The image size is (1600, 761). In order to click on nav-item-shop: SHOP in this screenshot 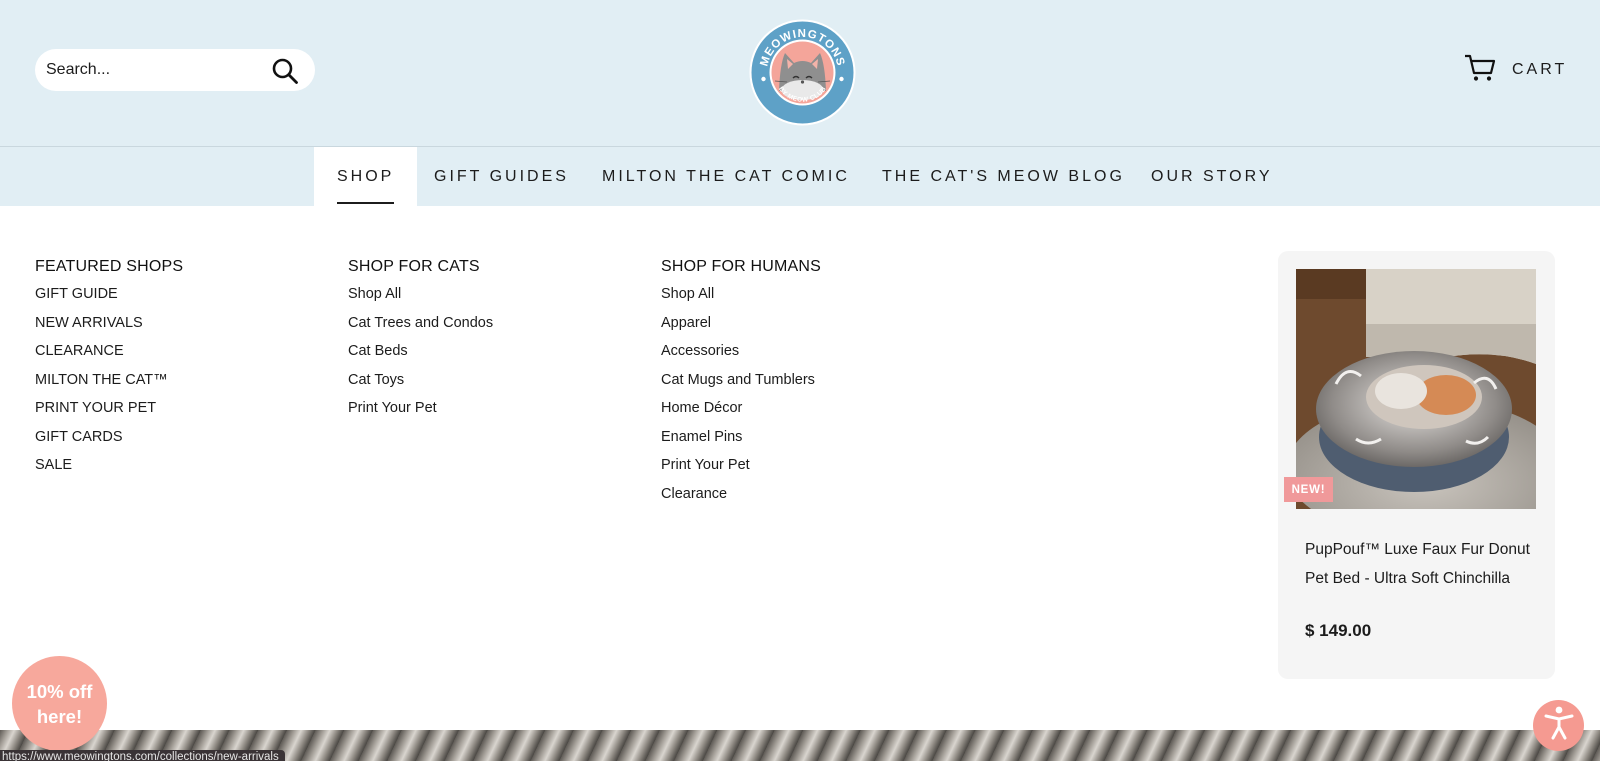, I will do `click(366, 176)`.